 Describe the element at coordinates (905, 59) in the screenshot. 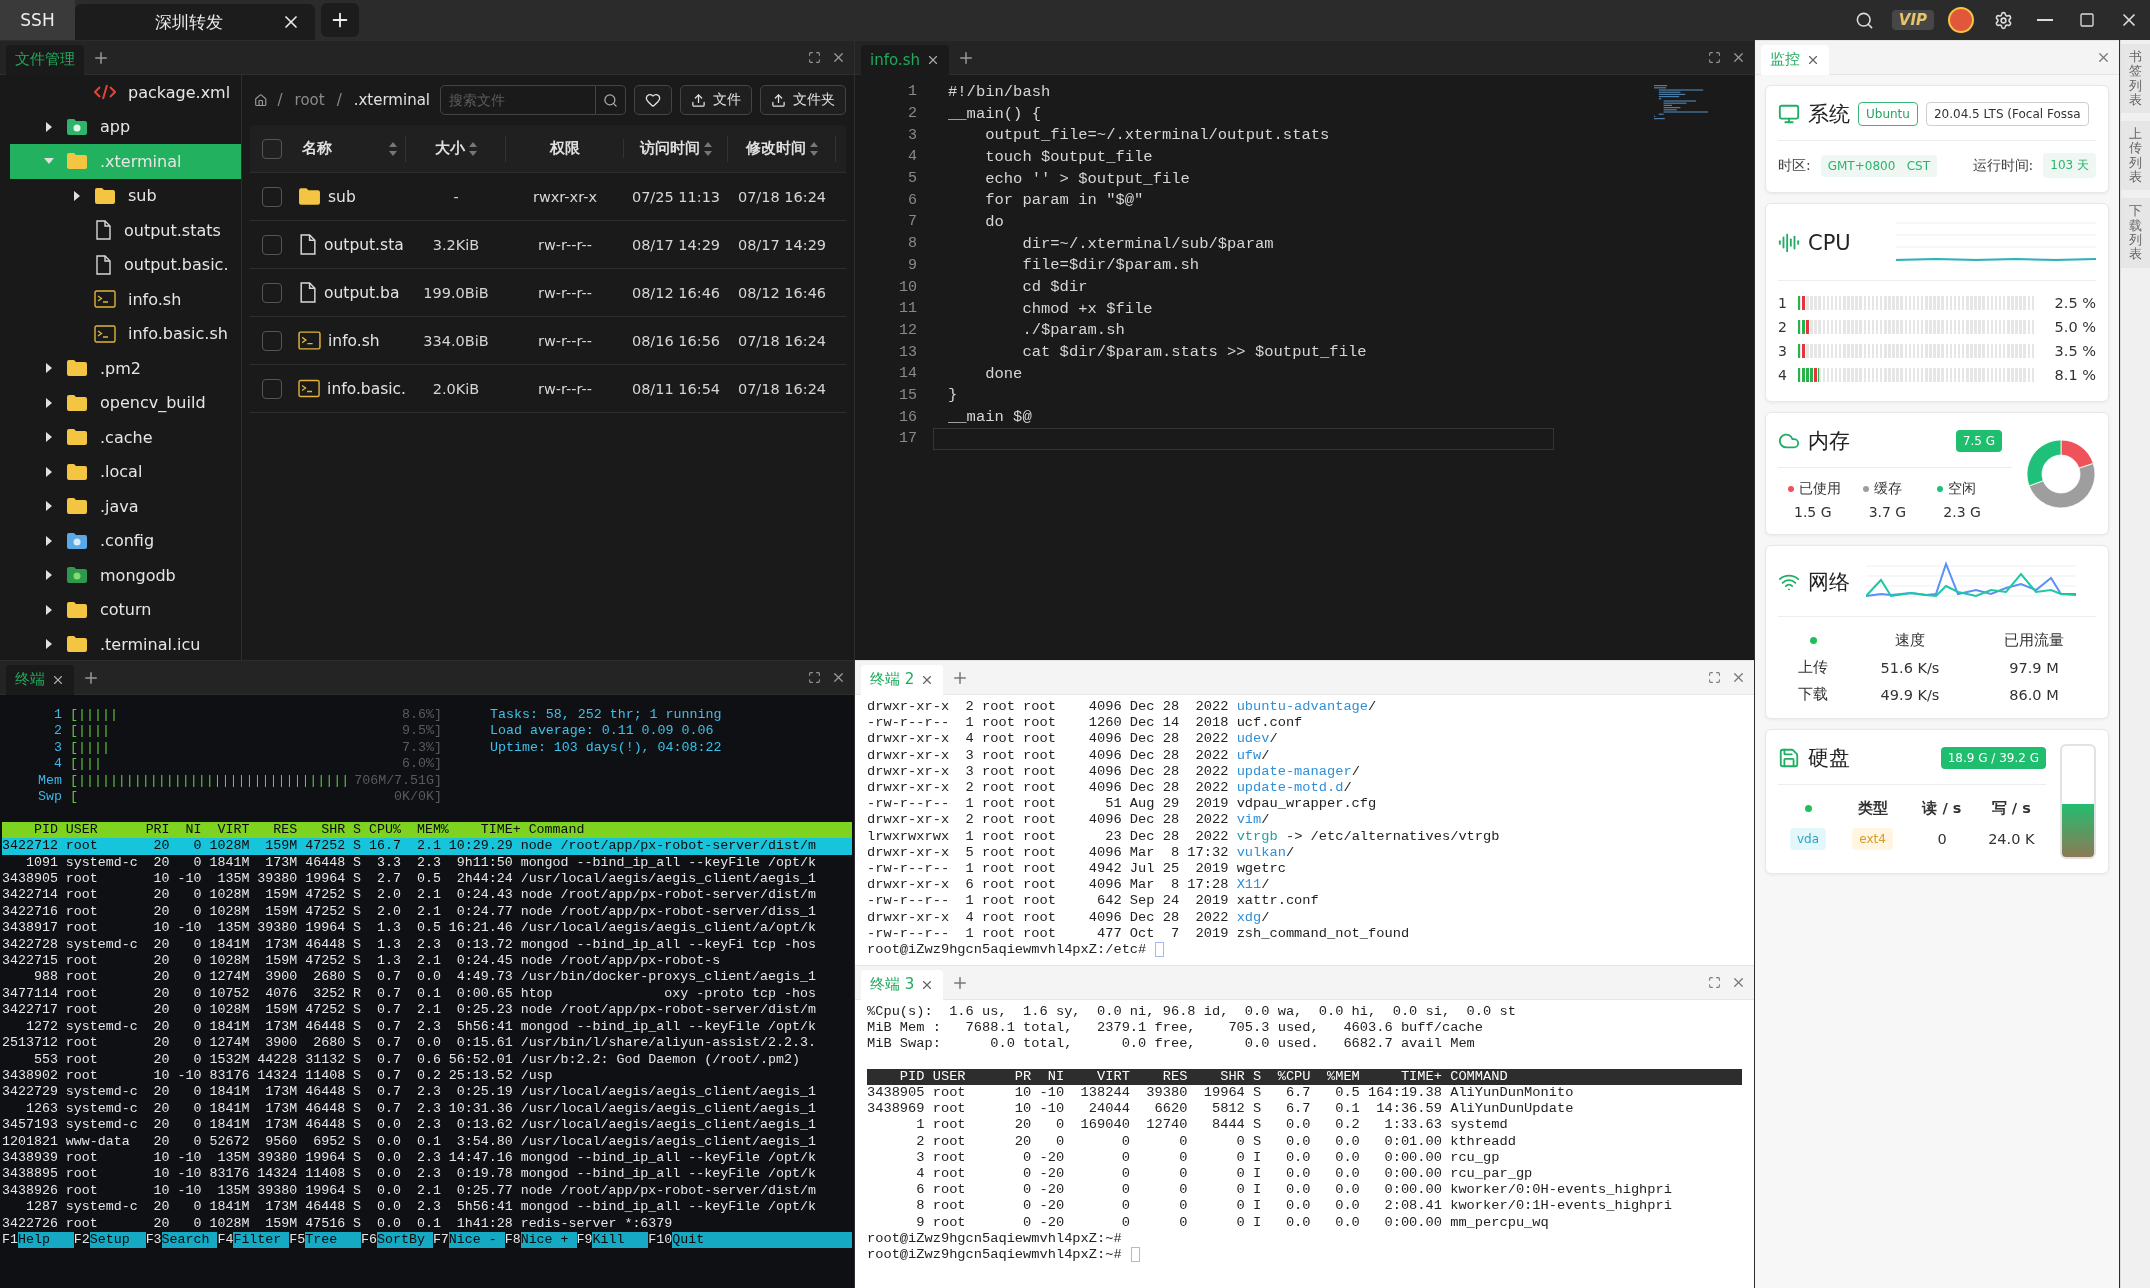

I see `panel-tab: info.sh` at that location.